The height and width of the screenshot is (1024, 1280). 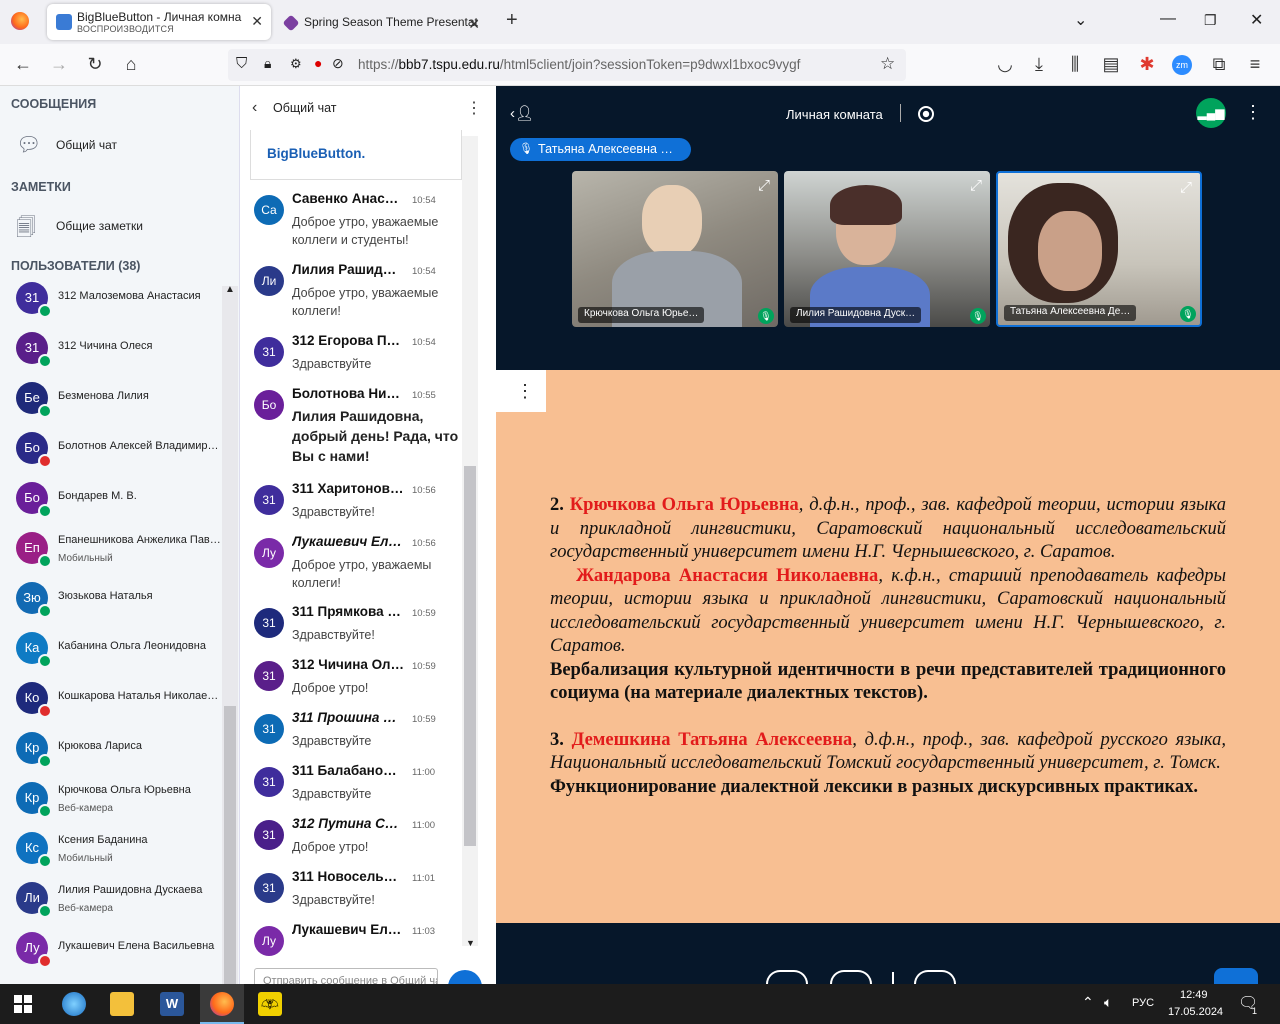 I want to click on user-list-item: Бе Безменова Лилия, so click(x=121, y=407).